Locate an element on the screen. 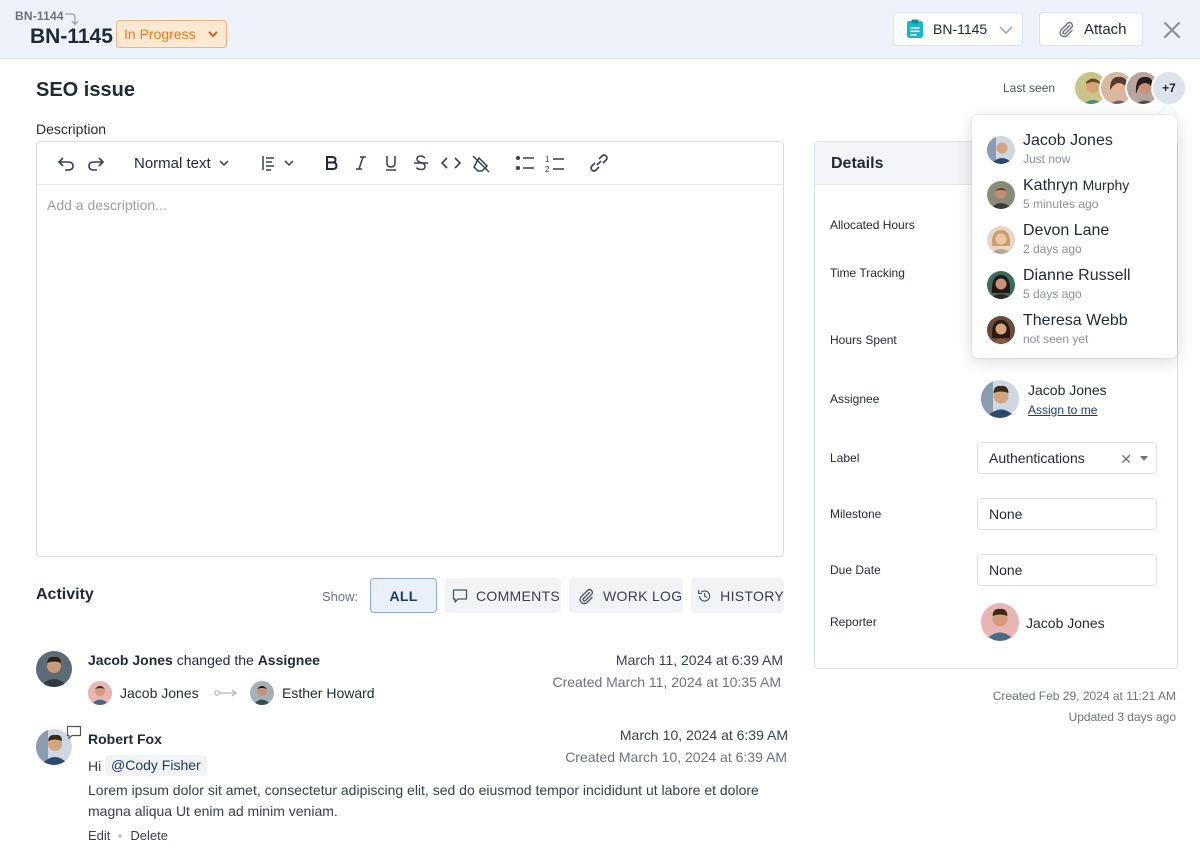 This screenshot has height=850, width=1200. filter-all-label: ALL is located at coordinates (403, 595).